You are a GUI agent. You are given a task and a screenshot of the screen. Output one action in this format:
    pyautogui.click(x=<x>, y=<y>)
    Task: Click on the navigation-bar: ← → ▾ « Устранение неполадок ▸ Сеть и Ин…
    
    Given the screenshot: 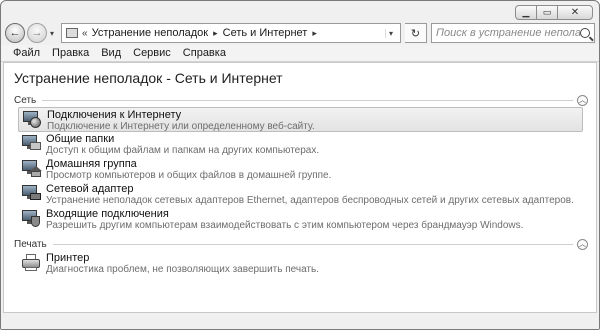 What is the action you would take?
    pyautogui.click(x=300, y=33)
    